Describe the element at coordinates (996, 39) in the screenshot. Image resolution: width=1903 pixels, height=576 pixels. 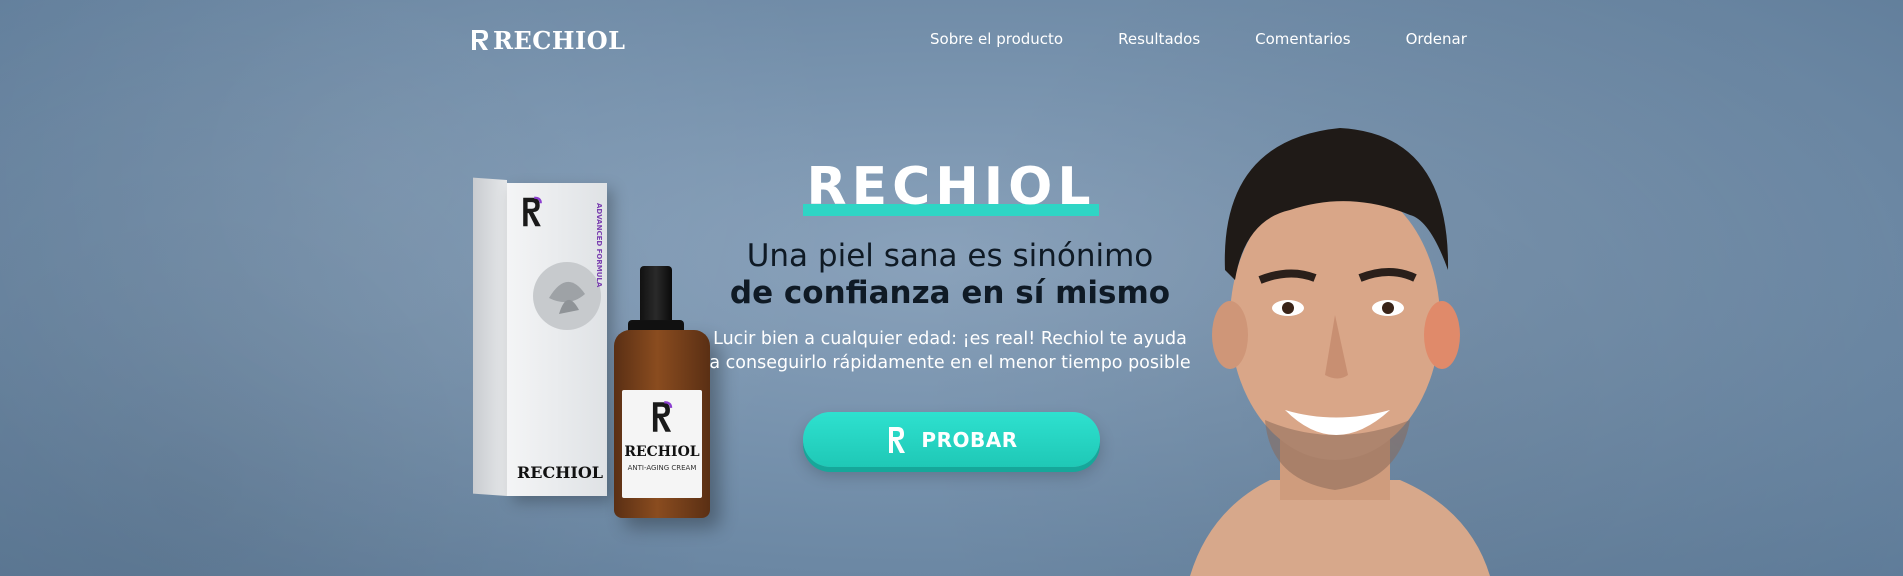
I see `nav-item-sobre-el-producto: Sobre el producto` at that location.